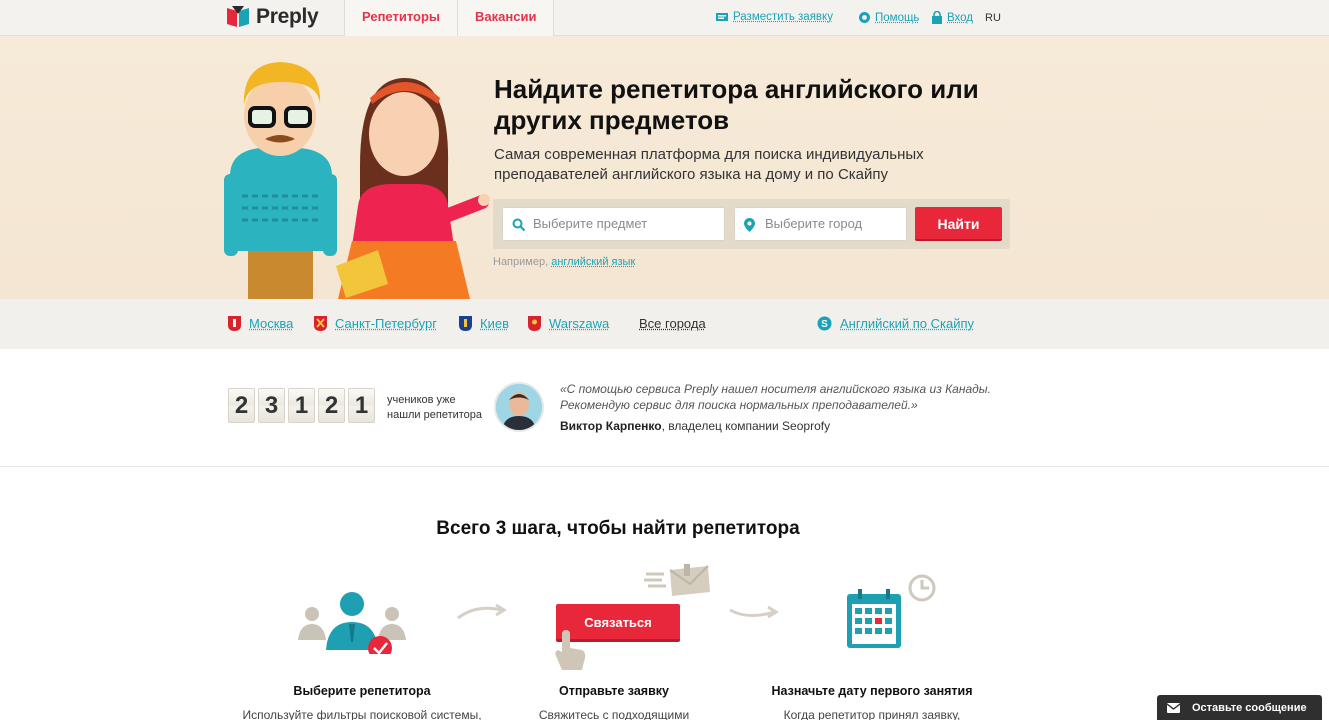 This screenshot has height=720, width=1329. I want to click on post-request-link: Разместить заявку, so click(774, 17).